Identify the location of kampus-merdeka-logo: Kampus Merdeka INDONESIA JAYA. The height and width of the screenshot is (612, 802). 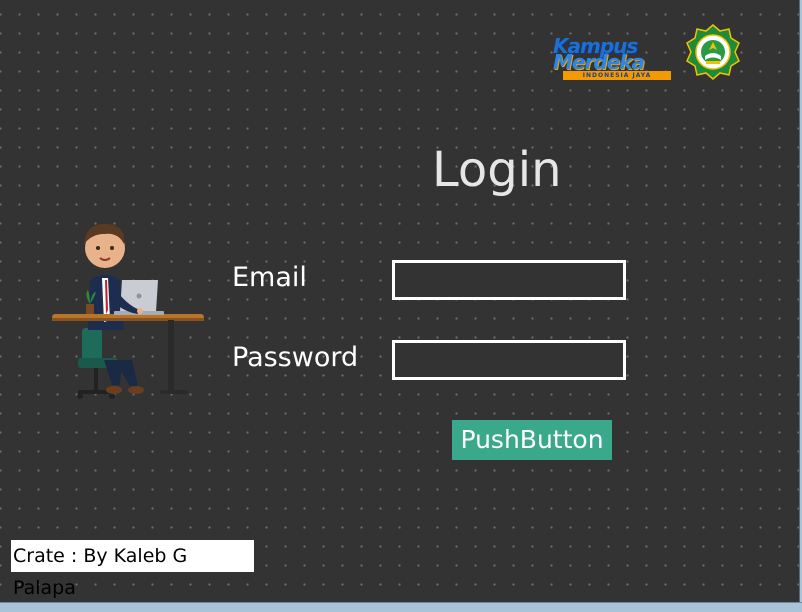
(613, 59).